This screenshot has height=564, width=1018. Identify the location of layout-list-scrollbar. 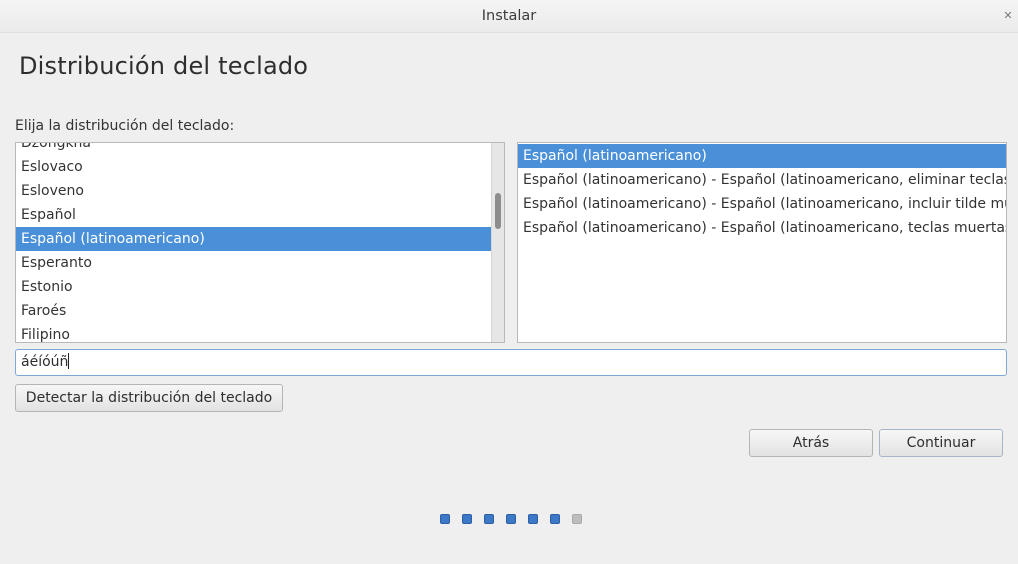
(497, 242).